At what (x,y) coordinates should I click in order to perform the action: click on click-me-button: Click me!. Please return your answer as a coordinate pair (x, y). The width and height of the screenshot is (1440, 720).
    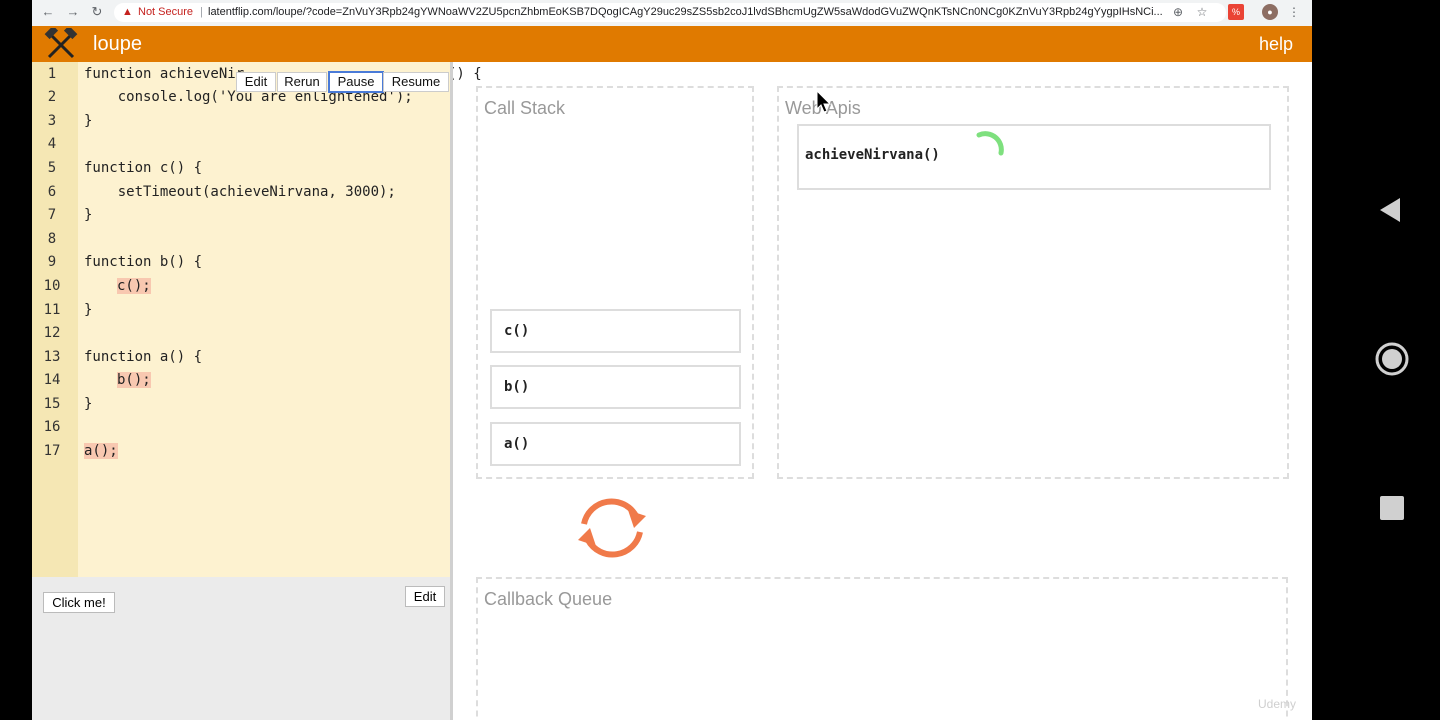
    Looking at the image, I should click on (79, 602).